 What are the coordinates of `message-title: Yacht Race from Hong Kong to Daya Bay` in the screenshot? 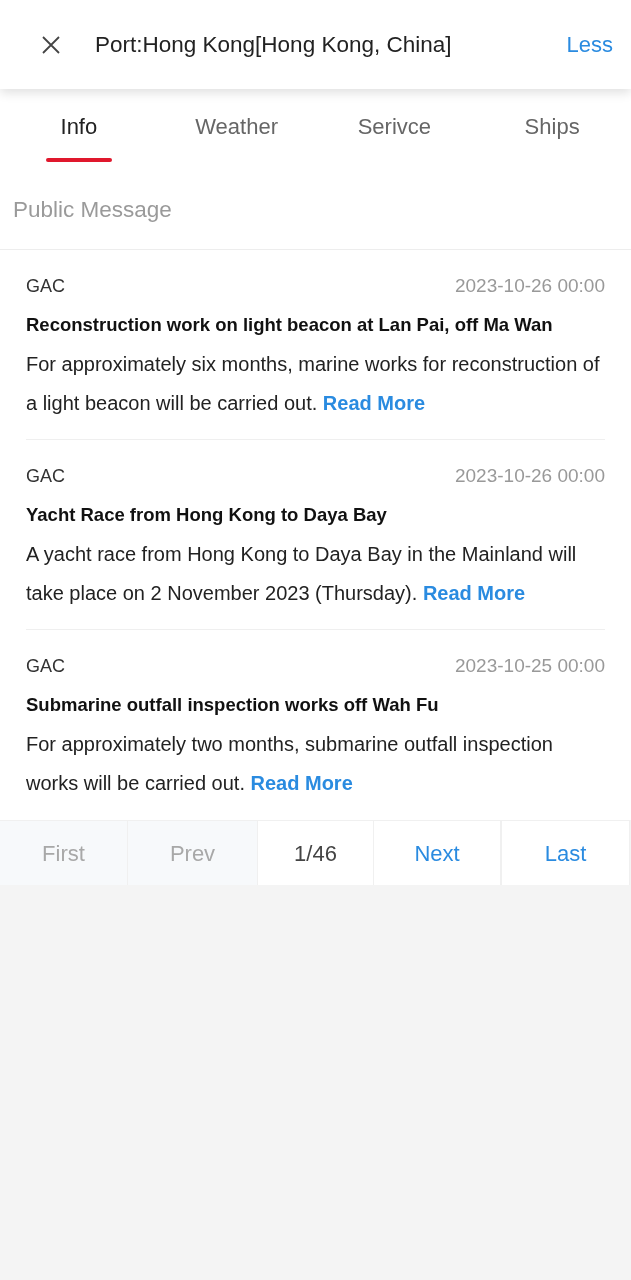 It's located at (207, 515).